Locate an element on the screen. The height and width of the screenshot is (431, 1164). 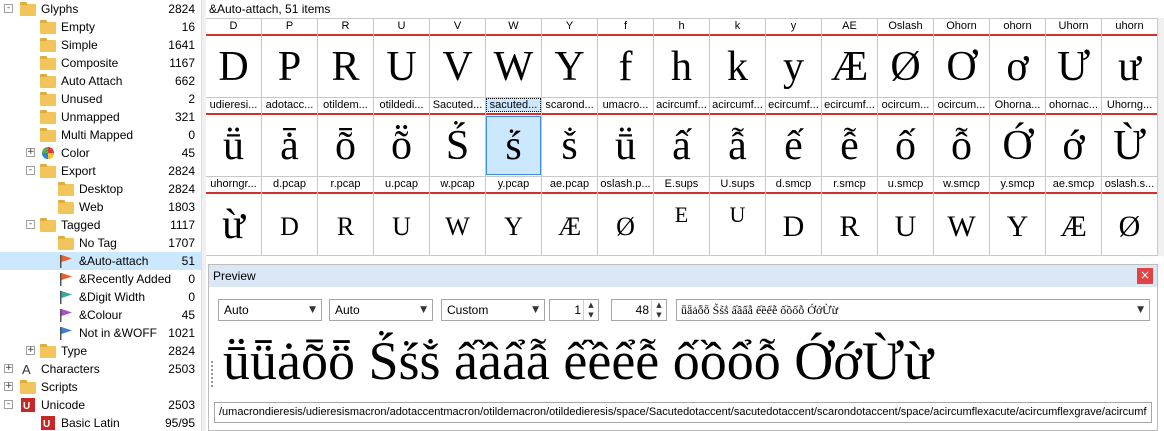
glyph-cell: u.smcp U is located at coordinates (906, 216).